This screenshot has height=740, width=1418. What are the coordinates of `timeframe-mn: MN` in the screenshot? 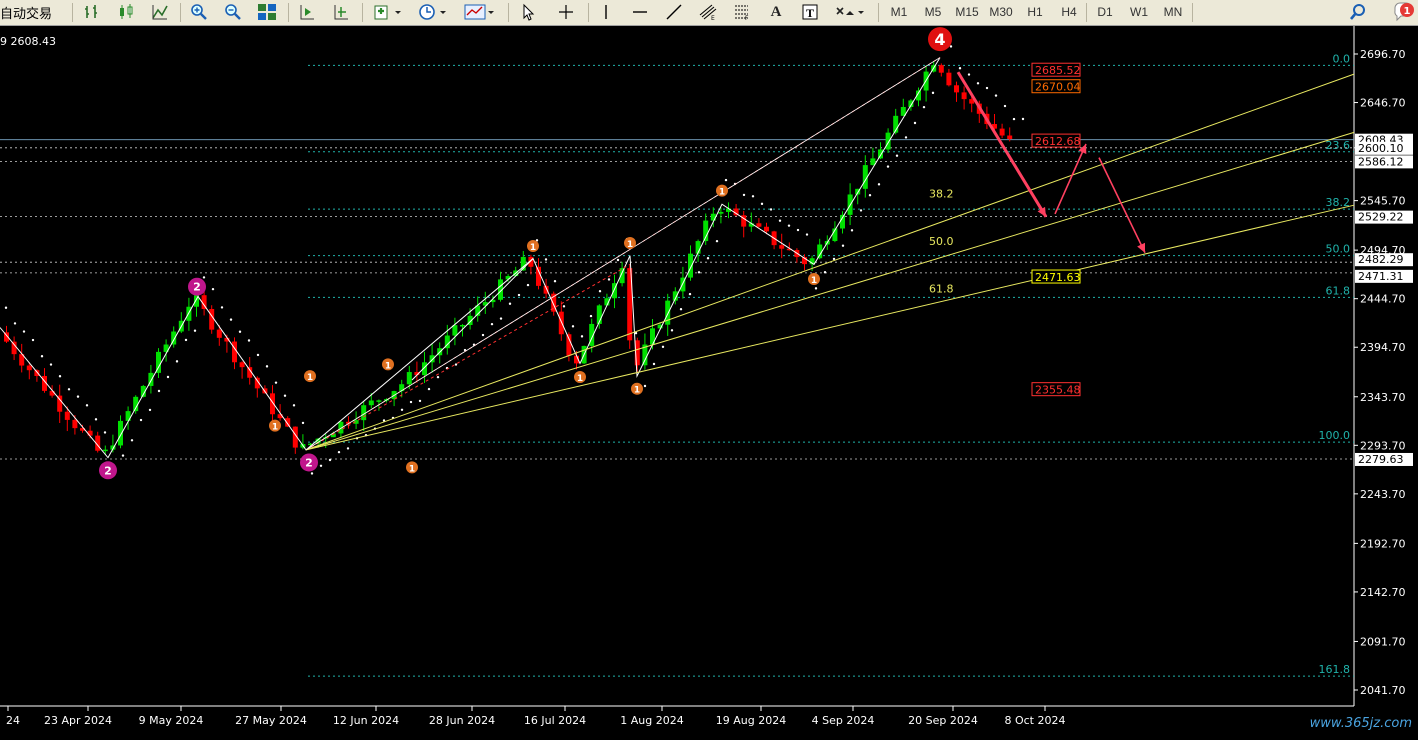 It's located at (1173, 12).